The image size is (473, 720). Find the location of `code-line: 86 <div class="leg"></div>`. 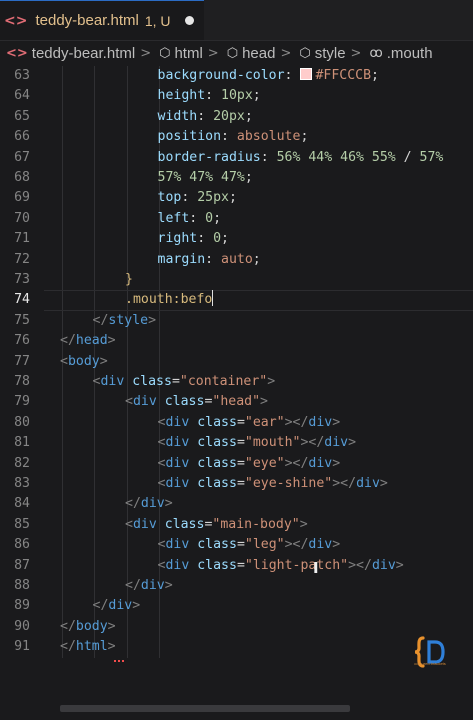

code-line: 86 <div class="leg"></div> is located at coordinates (236, 545).